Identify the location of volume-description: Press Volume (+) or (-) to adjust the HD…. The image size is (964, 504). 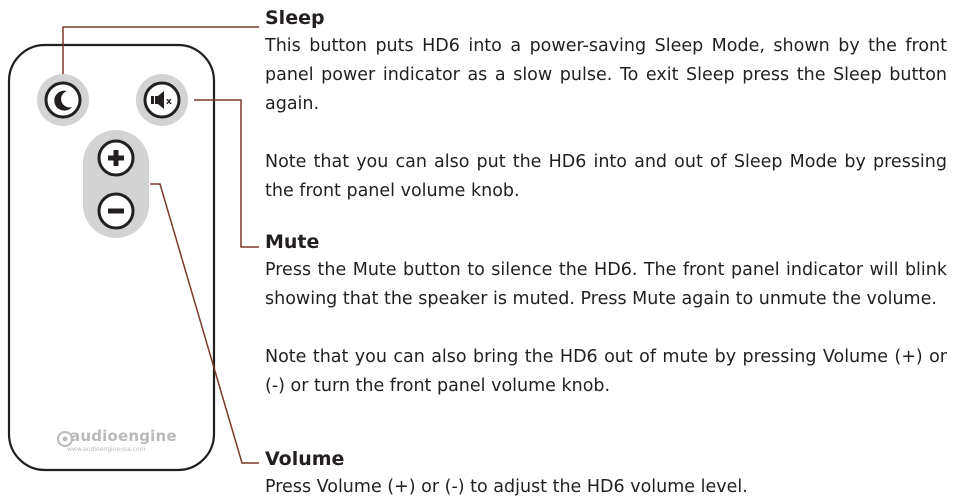
(506, 487).